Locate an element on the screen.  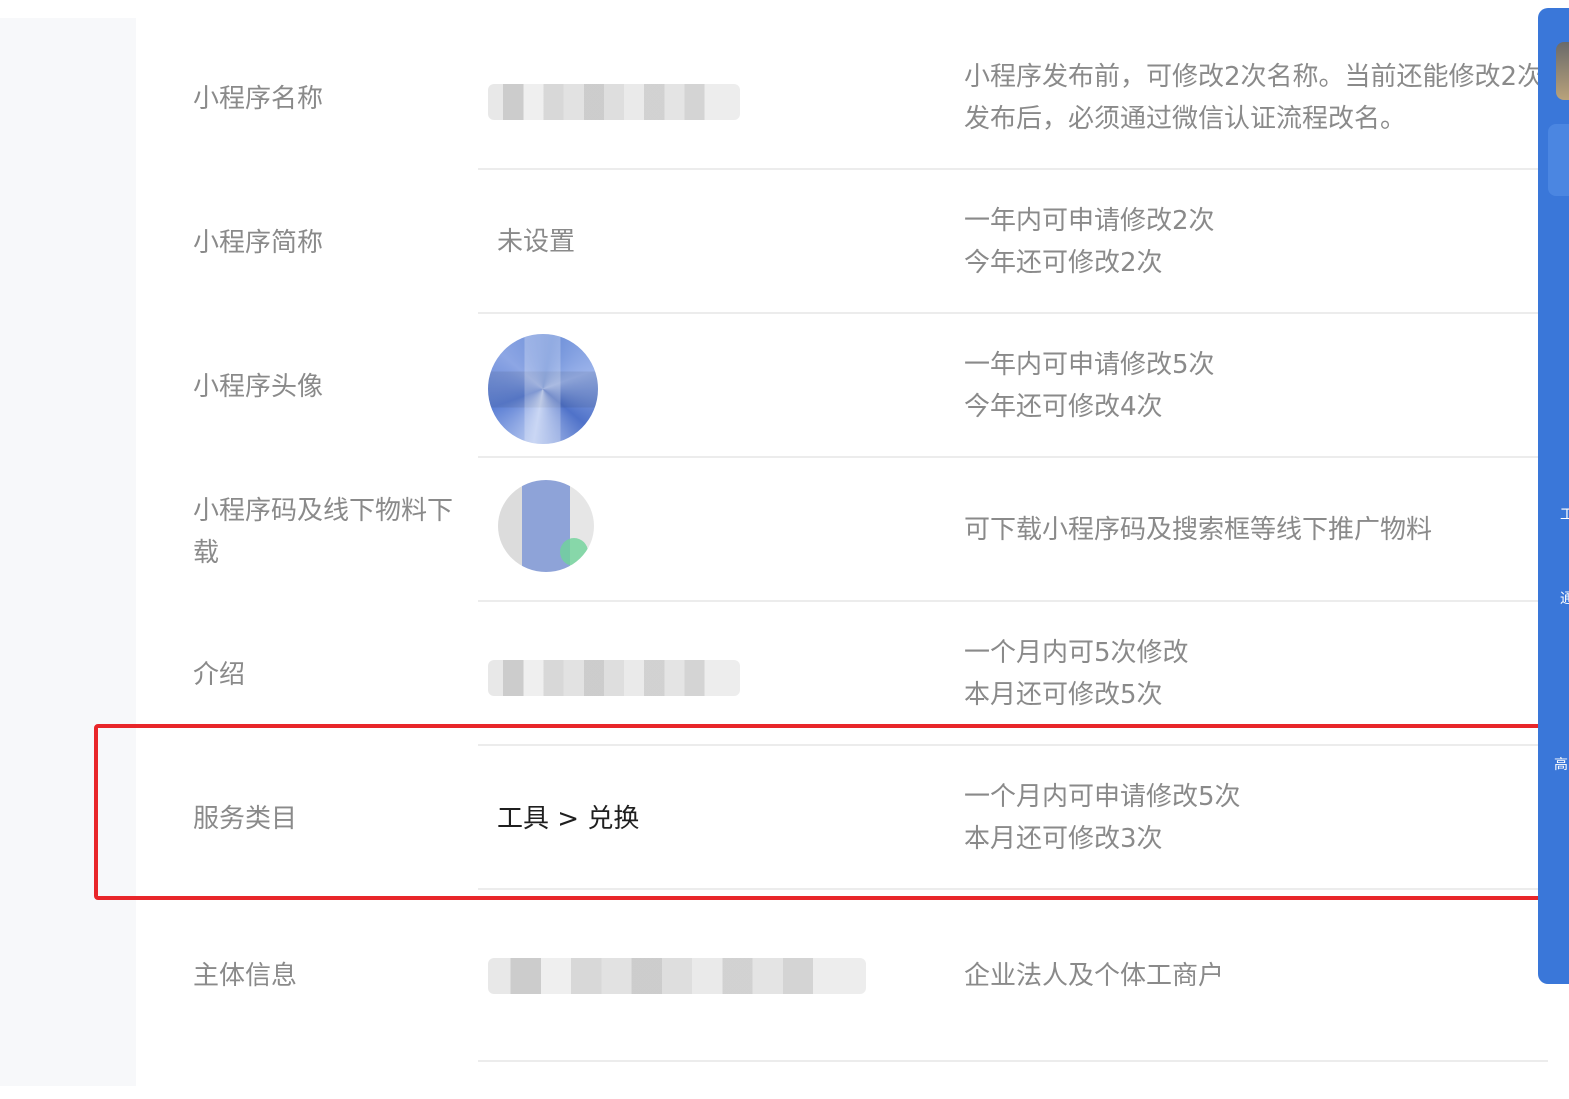
panel-thumbnail is located at coordinates (1562, 71).